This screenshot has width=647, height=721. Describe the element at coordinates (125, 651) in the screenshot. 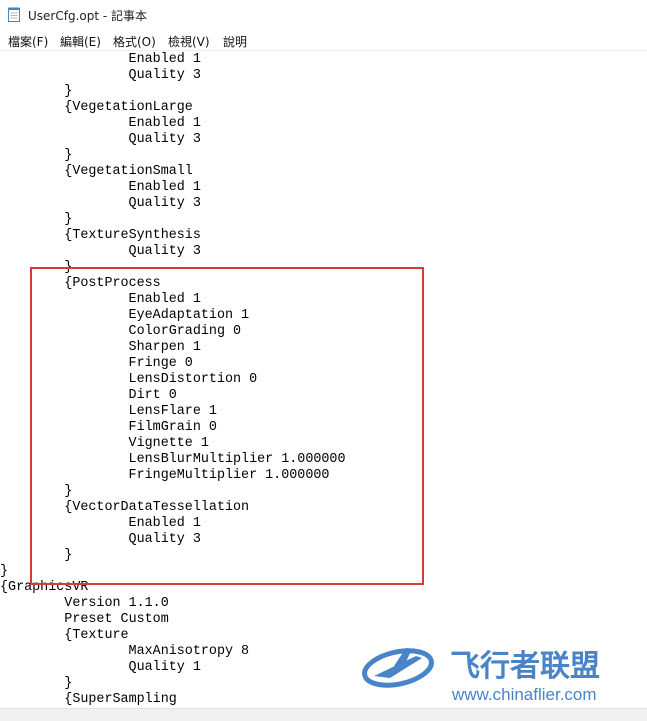

I see `text-line: MaxAnisotropy 8` at that location.